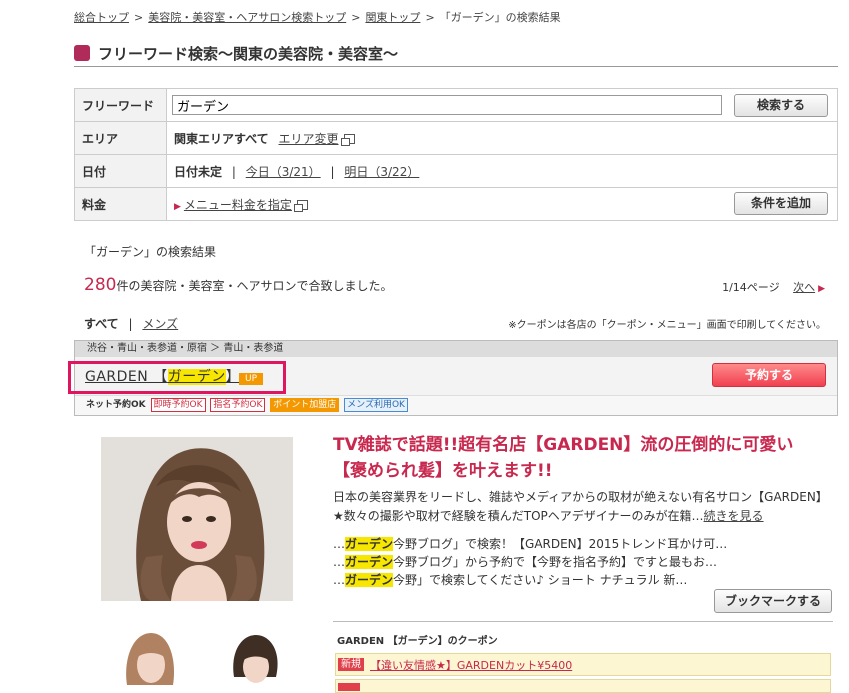 This screenshot has height=693, width=849. I want to click on filter-tabs: すべて | メンズ, so click(131, 323).